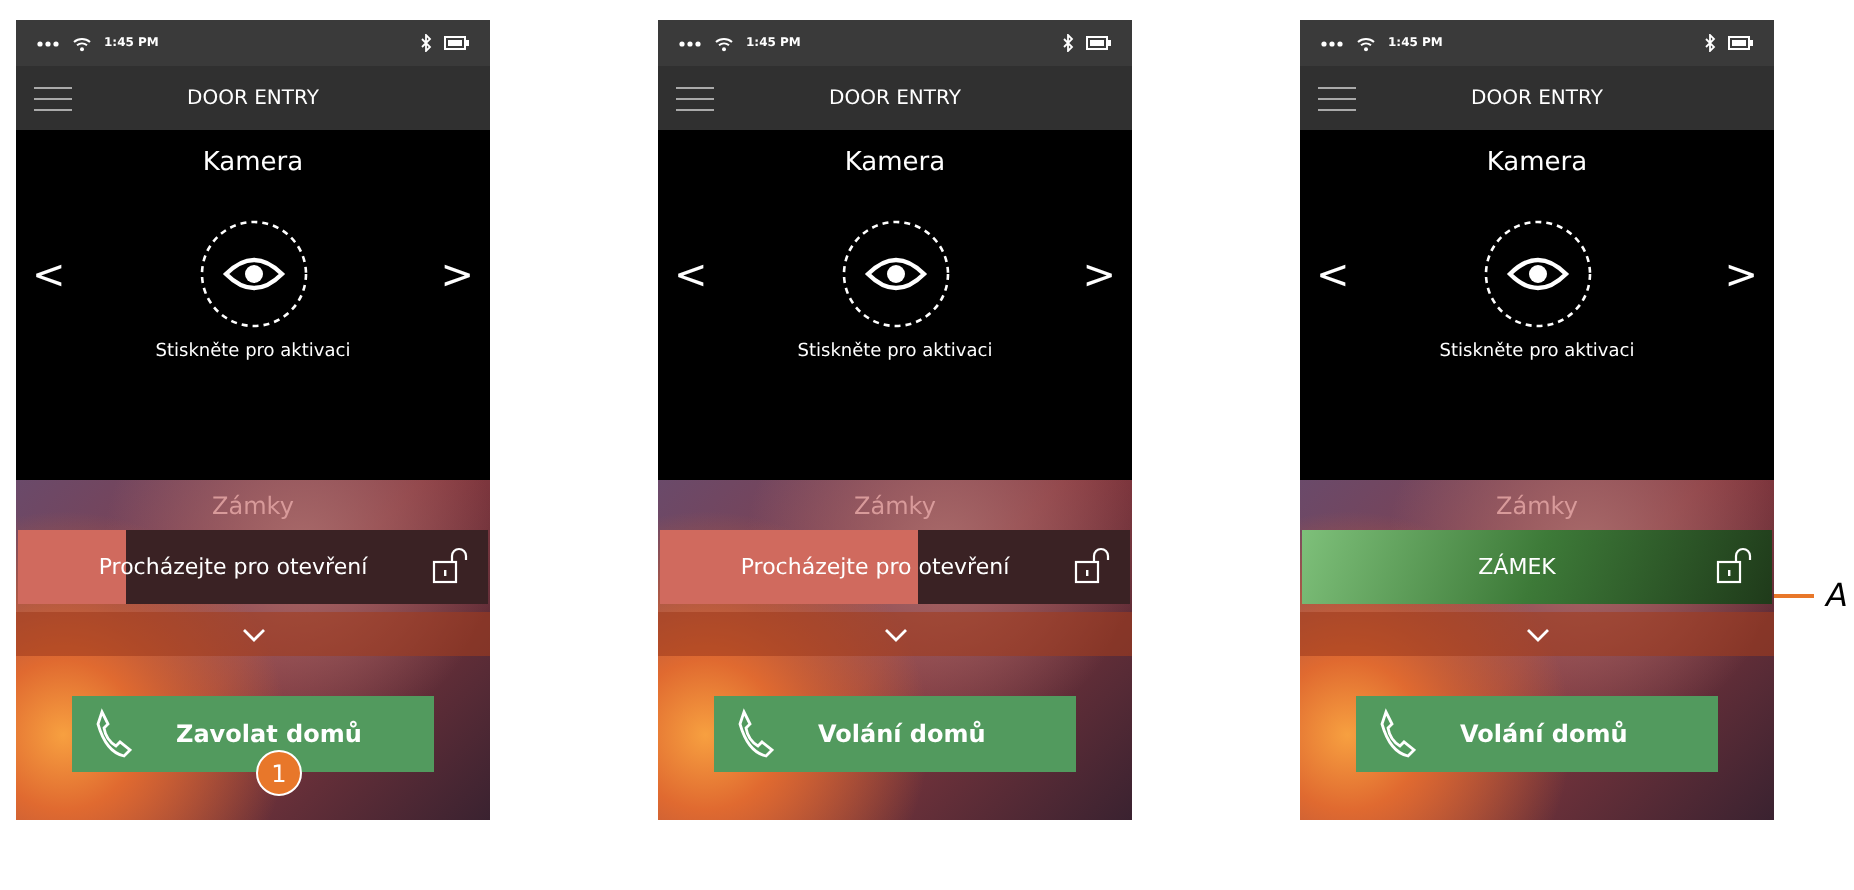 This screenshot has width=1854, height=890. Describe the element at coordinates (875, 567) in the screenshot. I see `slider-label: Procházejte pro otevření` at that location.